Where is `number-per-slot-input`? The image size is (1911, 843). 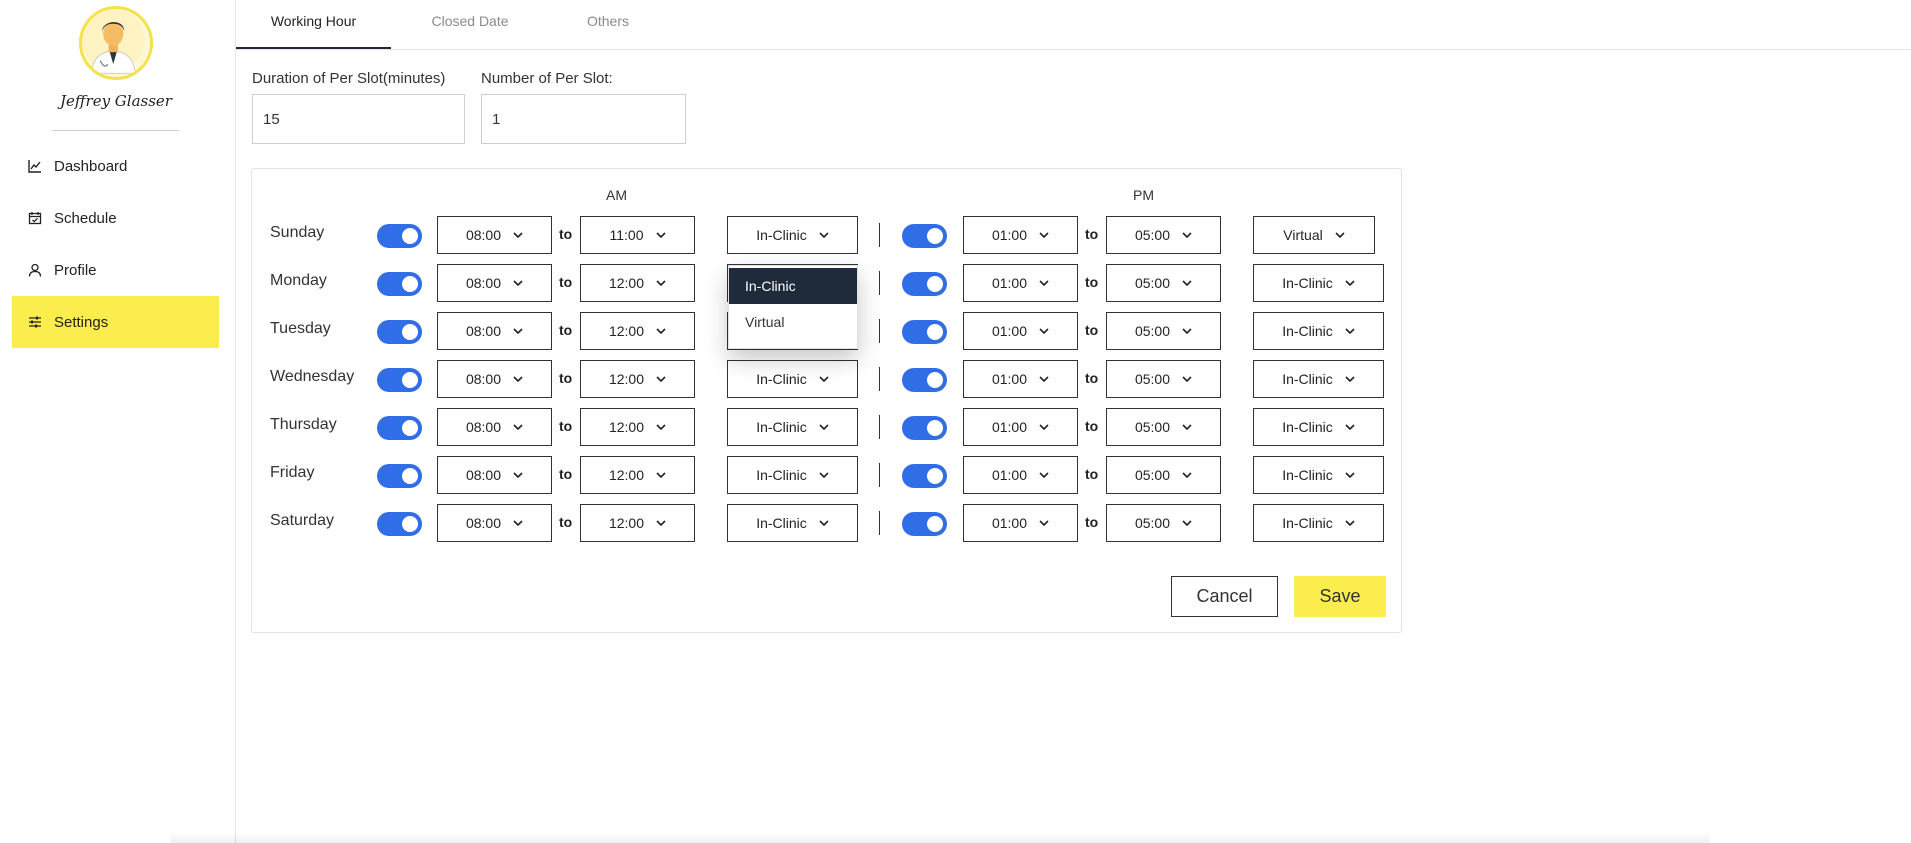 number-per-slot-input is located at coordinates (583, 119).